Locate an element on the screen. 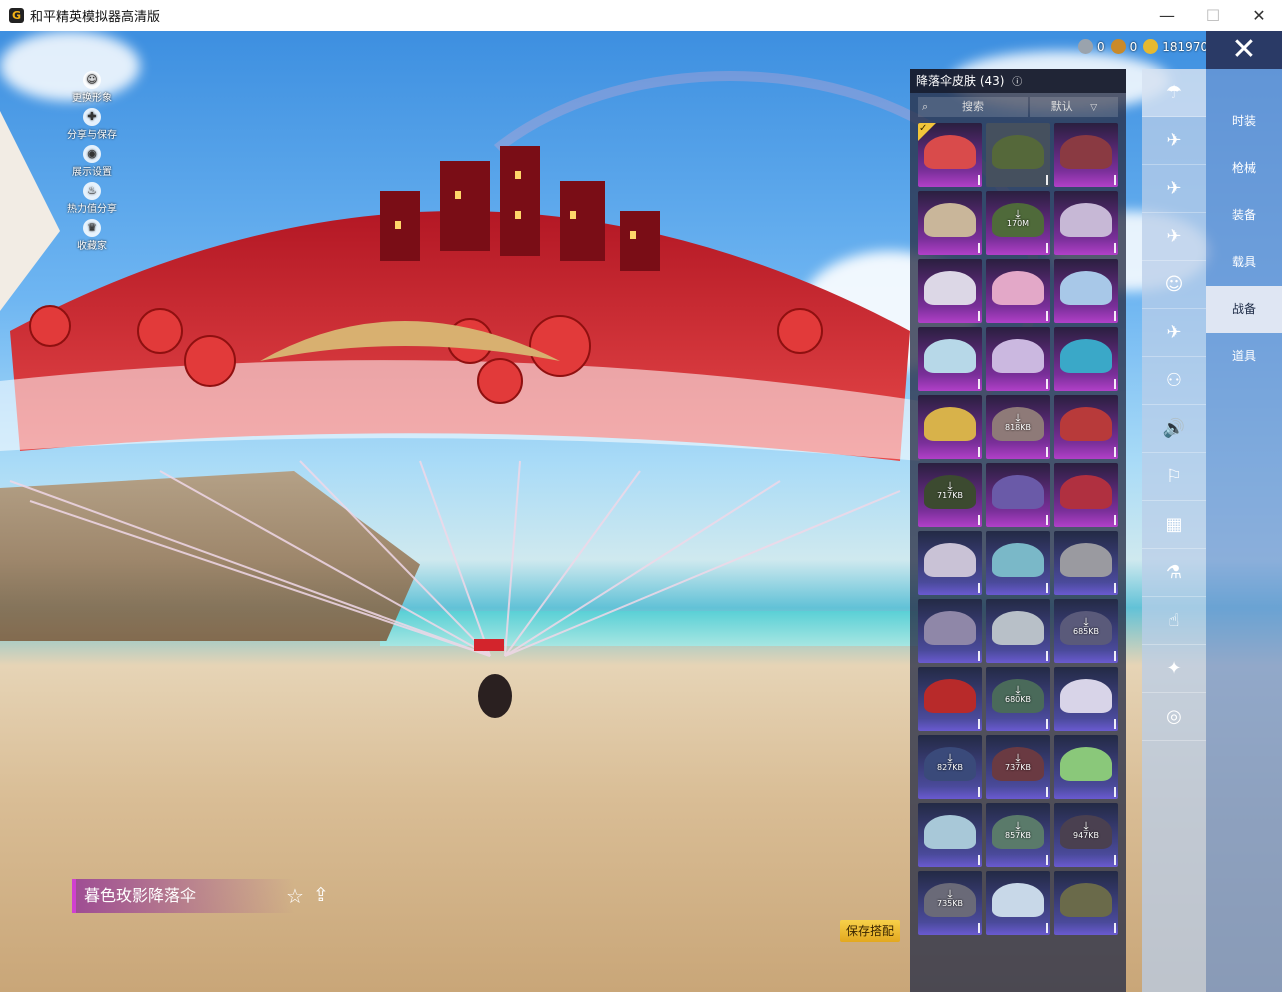 The image size is (1282, 992). skin-item: ⤓ 170M is located at coordinates (1018, 223).